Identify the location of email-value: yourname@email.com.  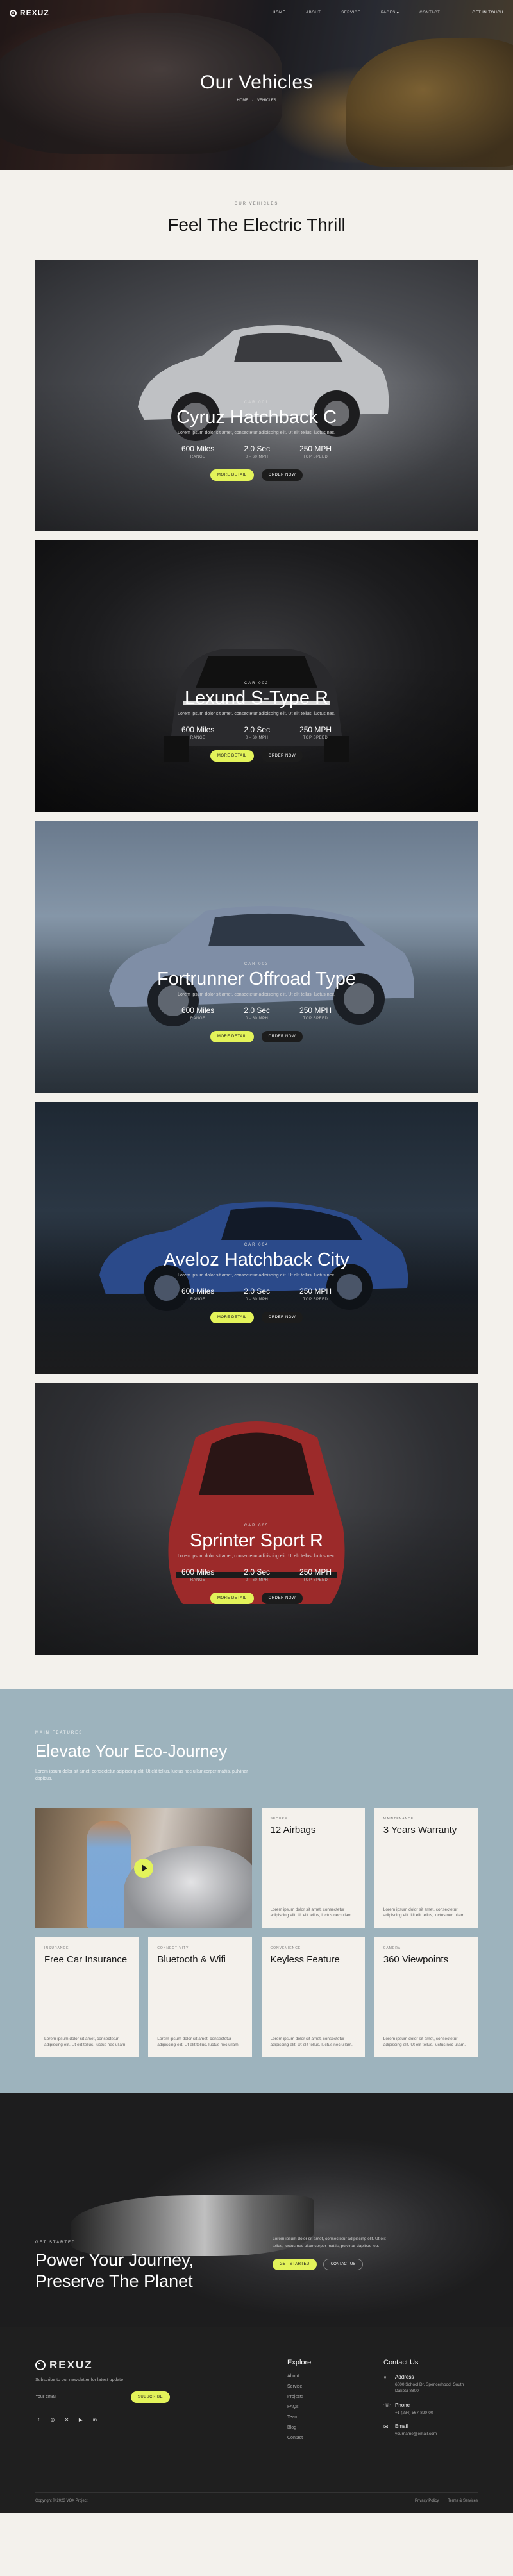
(416, 2434).